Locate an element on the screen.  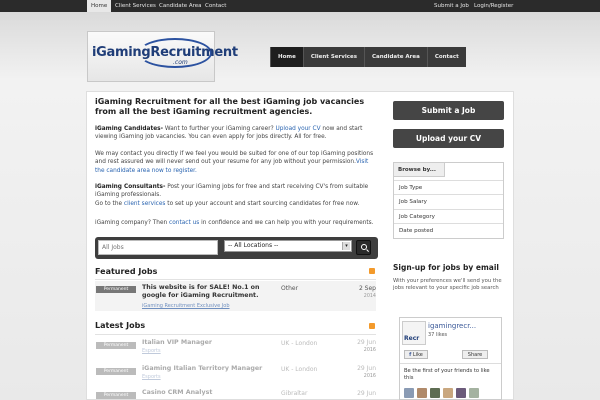
nav-candidate-area: Candidate Area is located at coordinates (395, 57).